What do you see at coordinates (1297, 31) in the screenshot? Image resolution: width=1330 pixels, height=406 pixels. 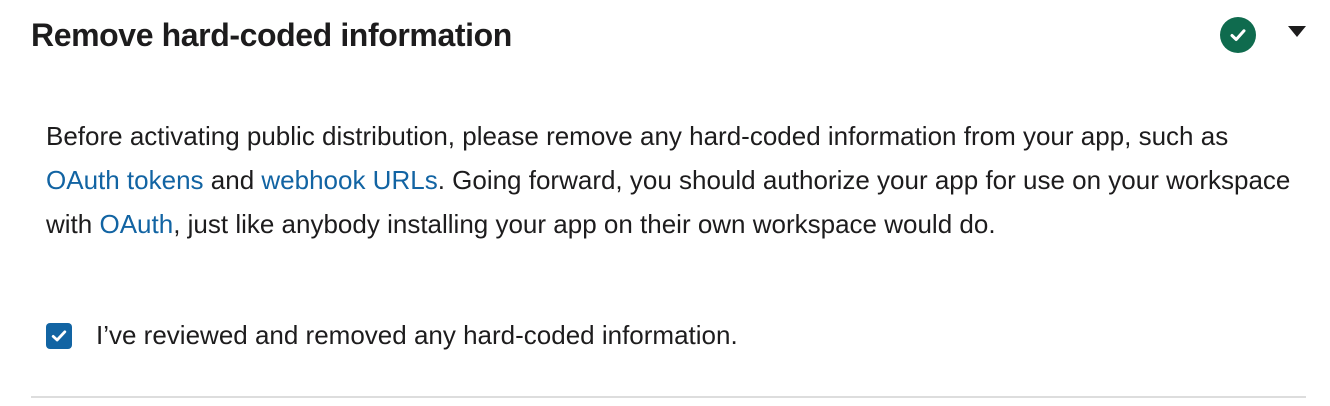 I see `caret-down-icon` at bounding box center [1297, 31].